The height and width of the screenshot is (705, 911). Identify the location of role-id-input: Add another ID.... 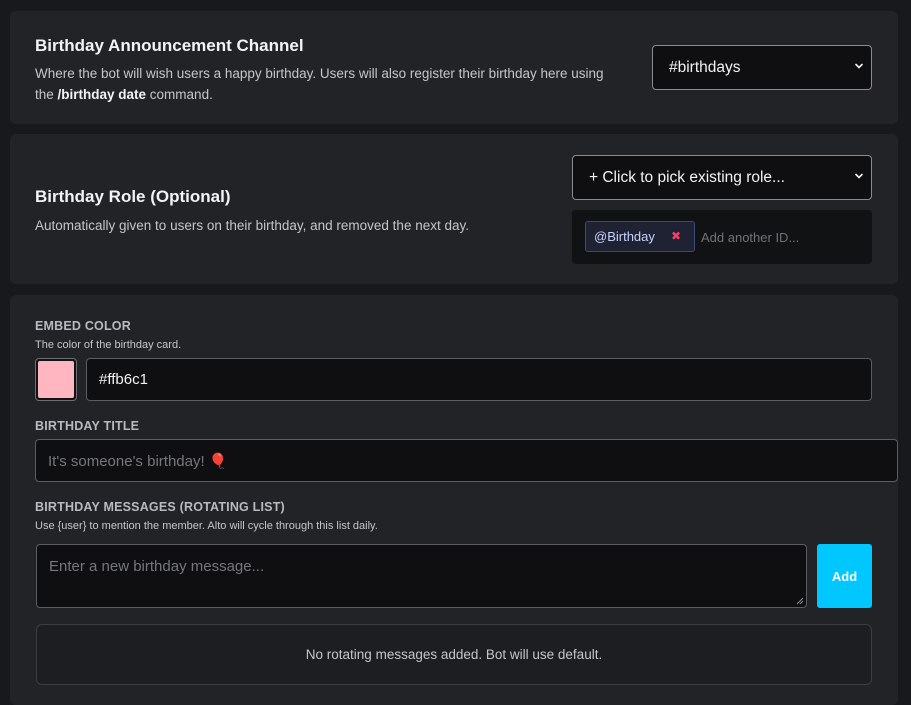
(750, 237).